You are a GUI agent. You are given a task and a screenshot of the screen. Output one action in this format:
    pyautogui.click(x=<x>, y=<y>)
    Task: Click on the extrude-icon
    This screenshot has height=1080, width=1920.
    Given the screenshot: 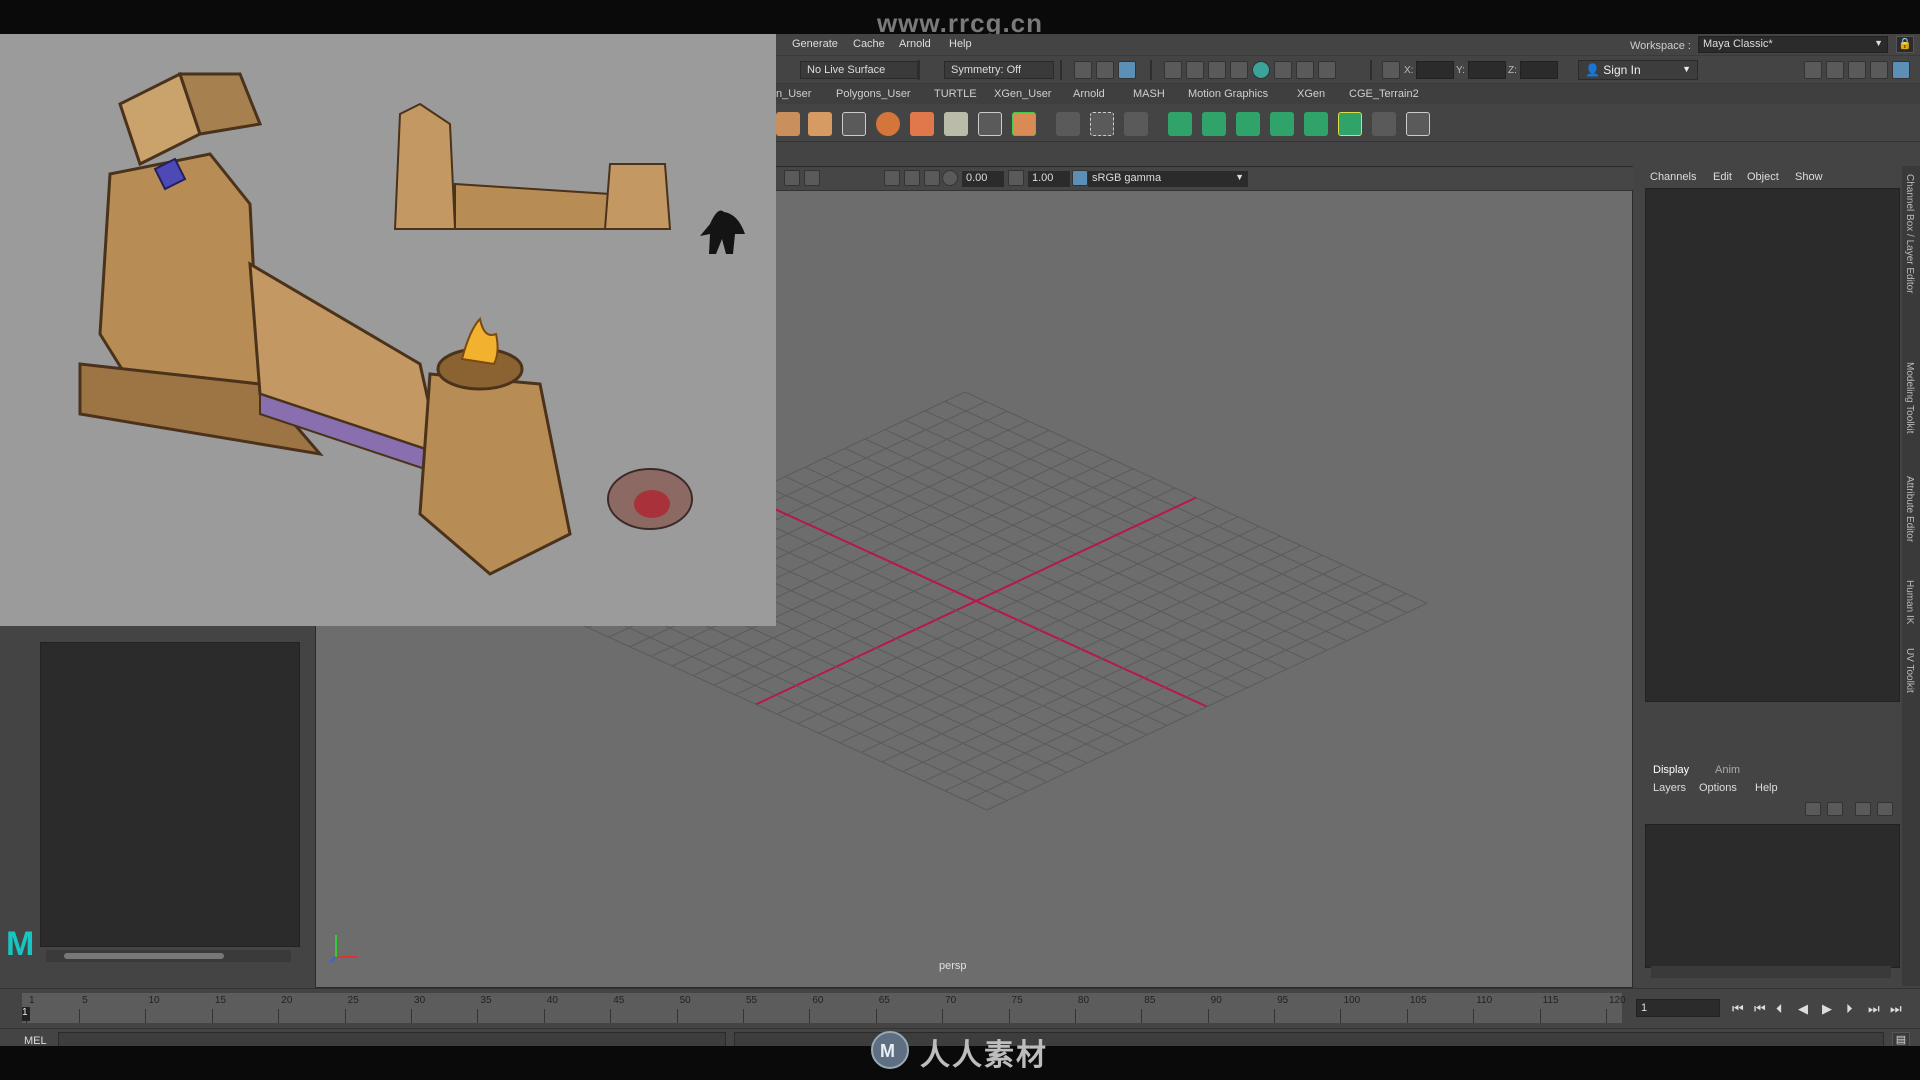 What is the action you would take?
    pyautogui.click(x=956, y=124)
    